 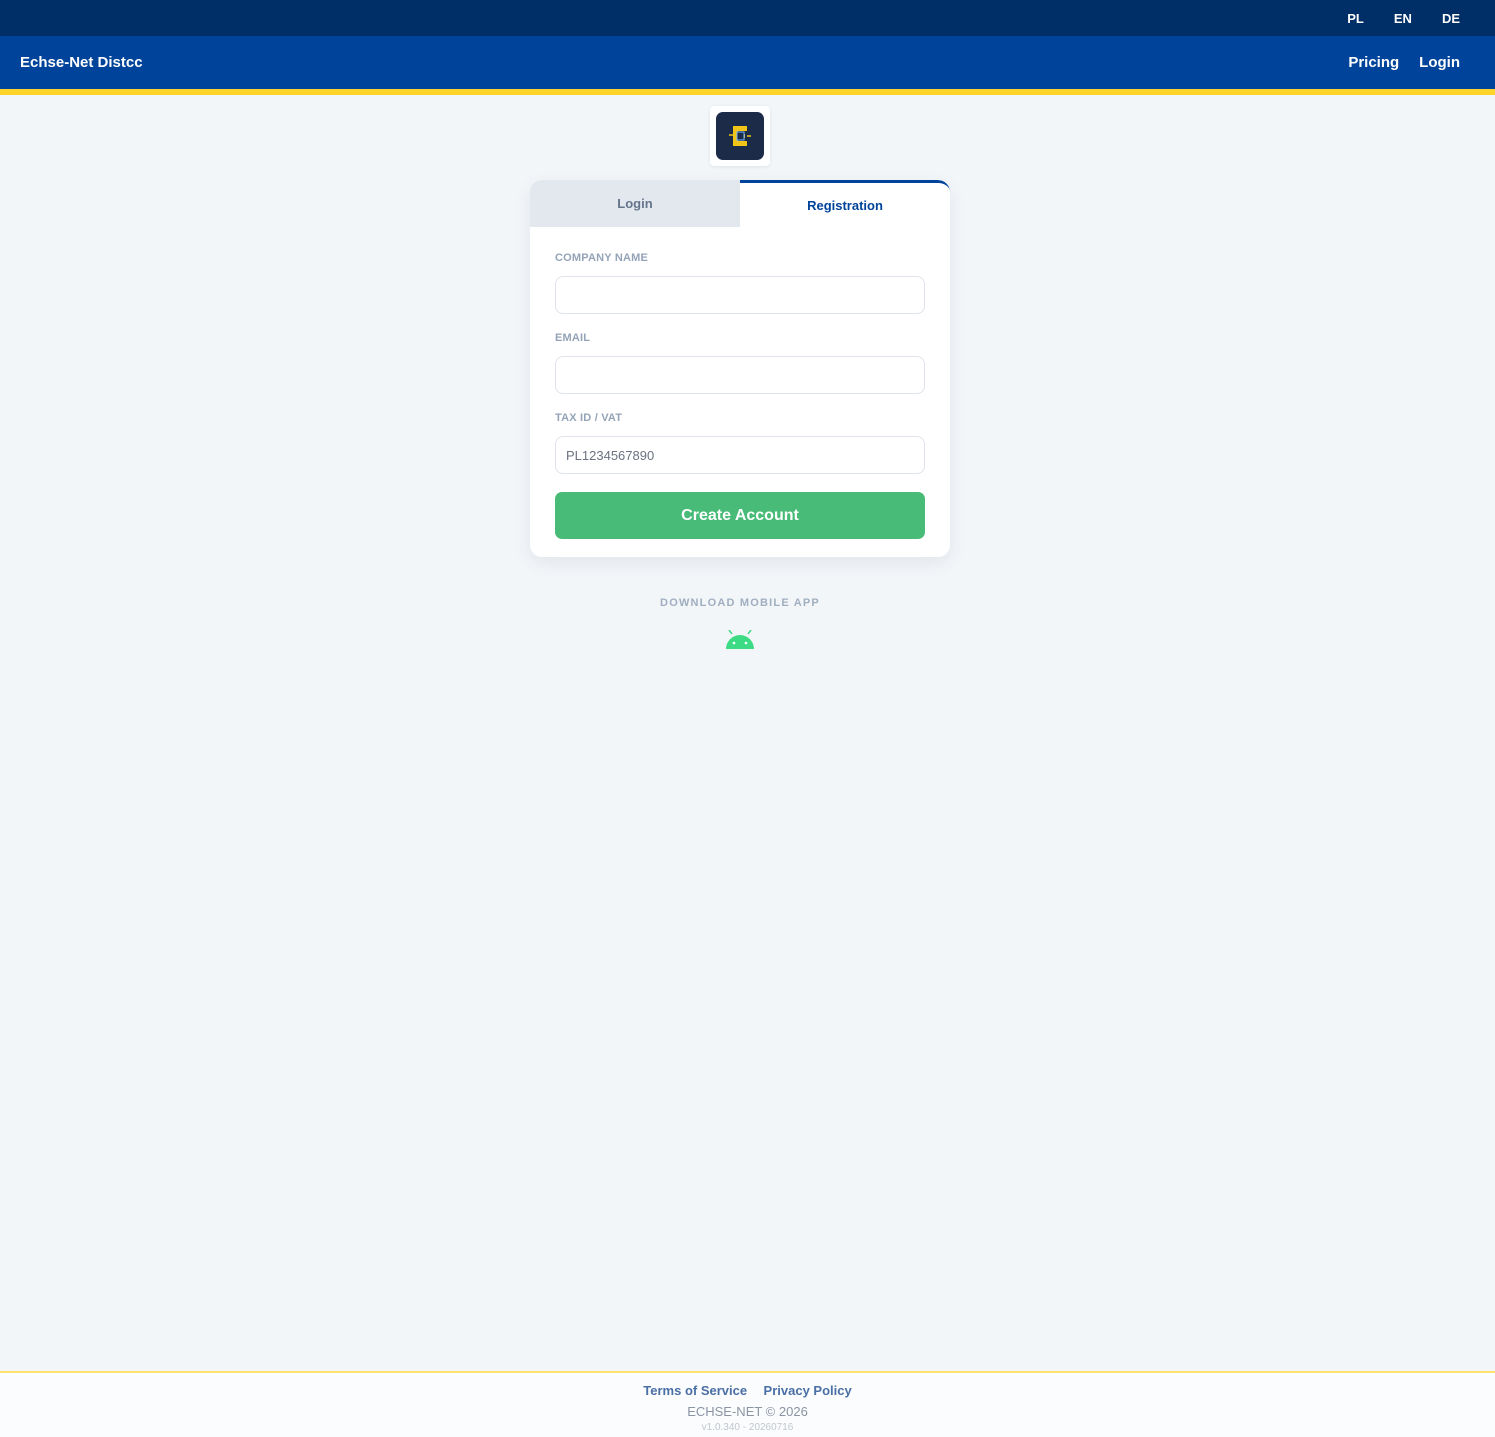 I want to click on logo-icon, so click(x=740, y=136).